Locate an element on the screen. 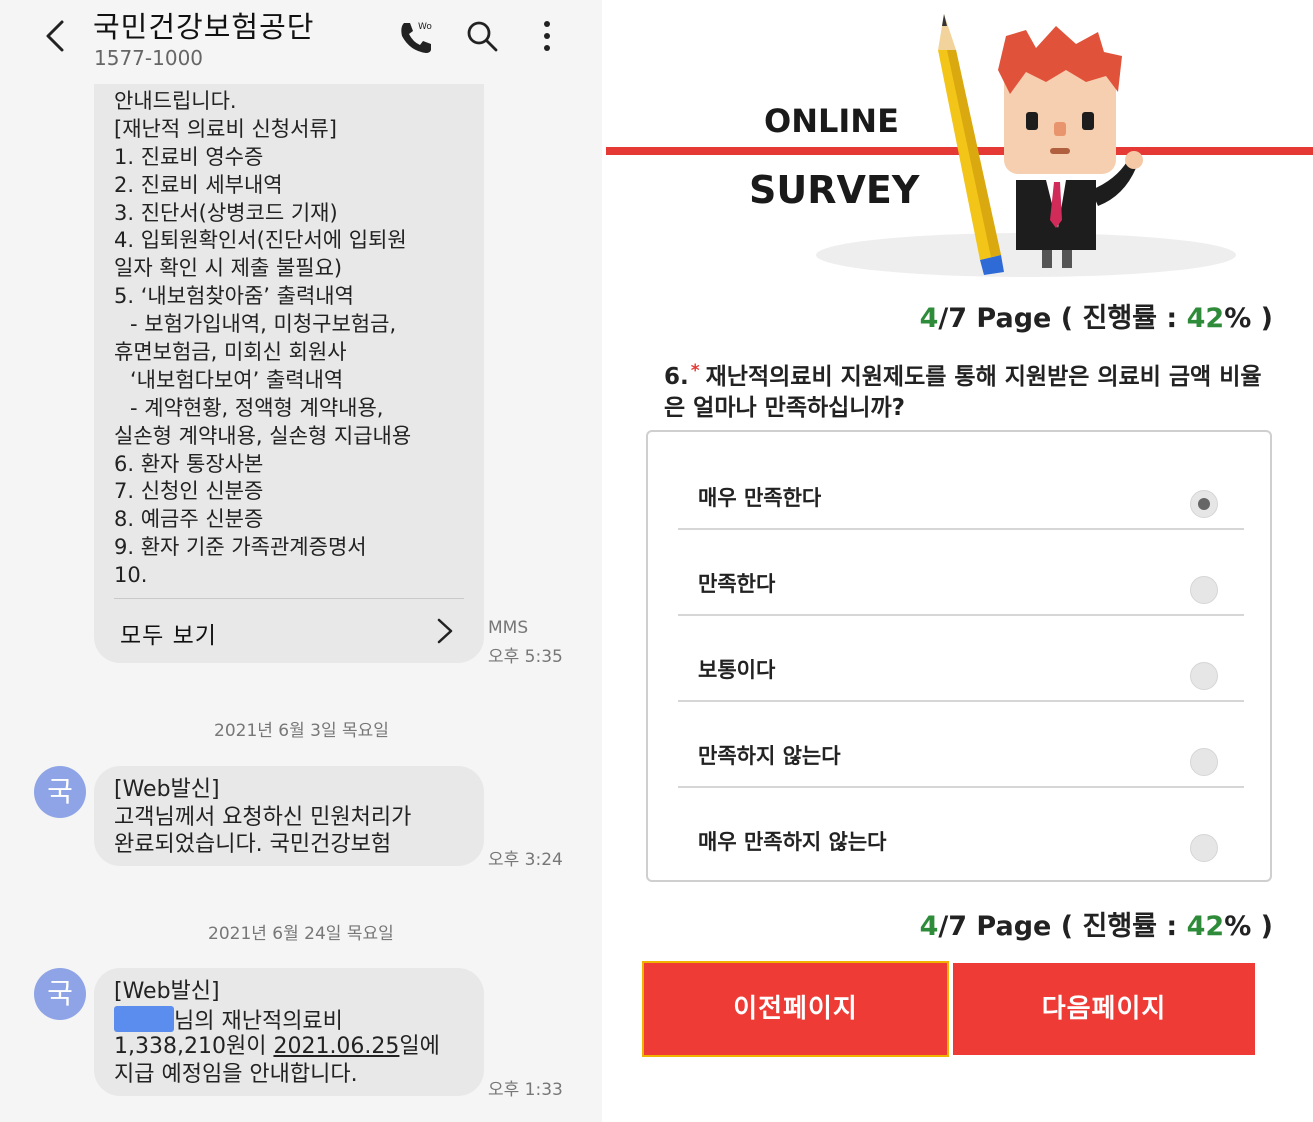  banner-word-online: ONLINE is located at coordinates (831, 121).